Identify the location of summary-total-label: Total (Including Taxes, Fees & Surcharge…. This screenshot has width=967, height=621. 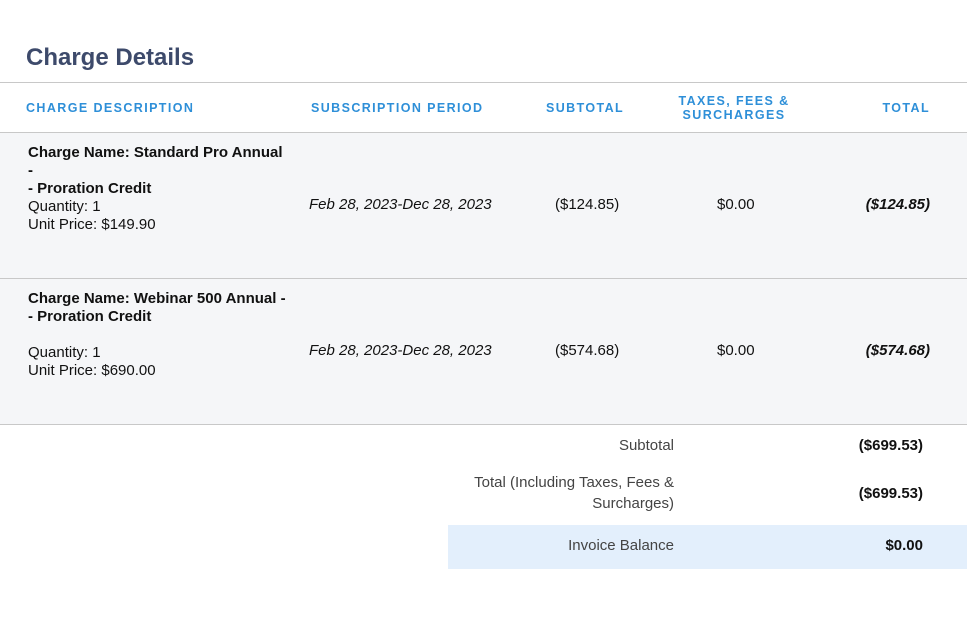
(574, 493).